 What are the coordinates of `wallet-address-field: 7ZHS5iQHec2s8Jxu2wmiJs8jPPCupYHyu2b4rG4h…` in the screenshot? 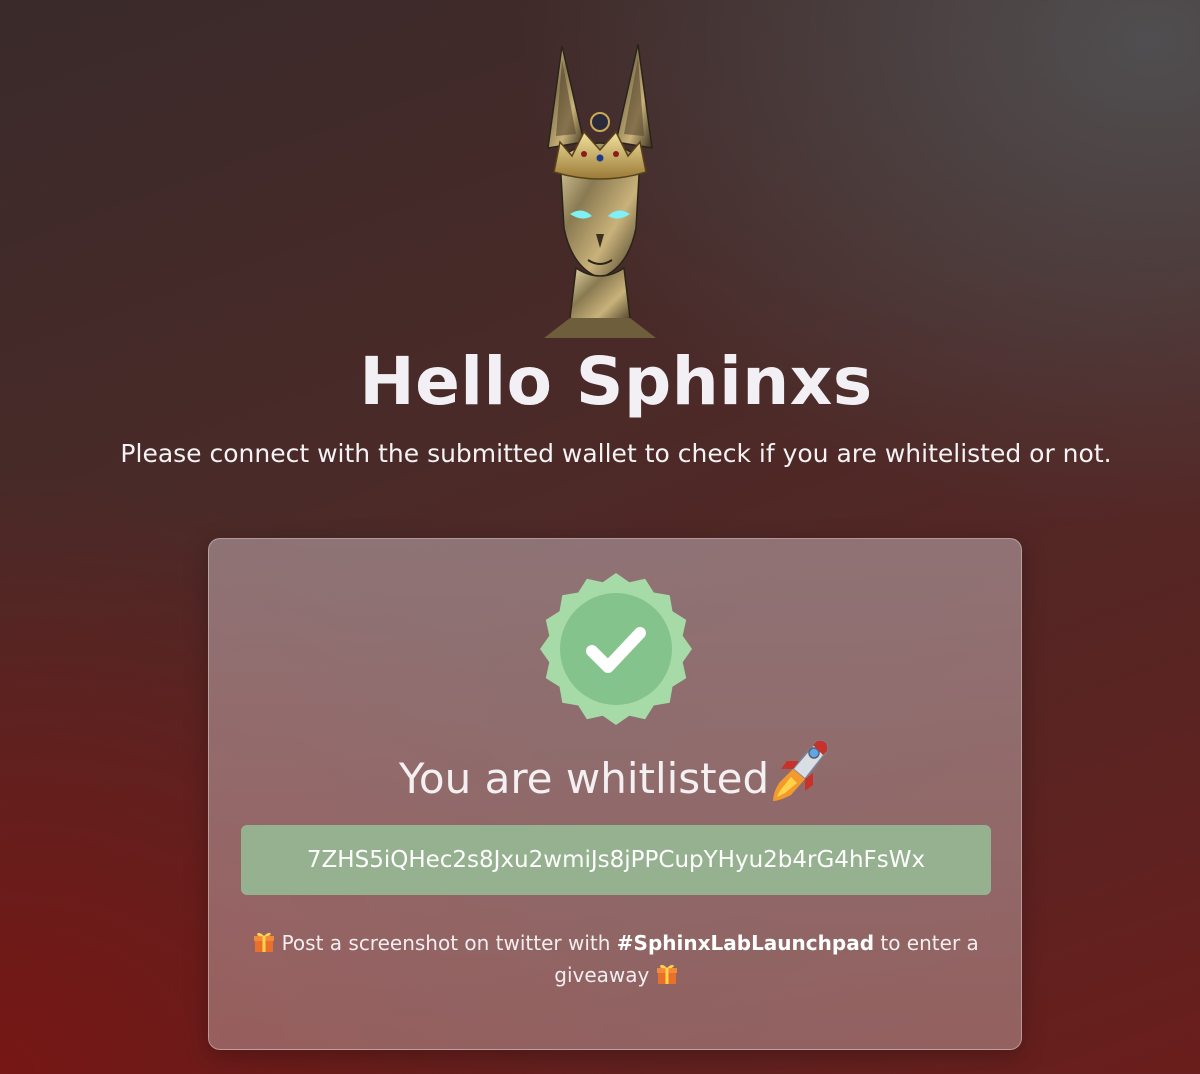 It's located at (616, 860).